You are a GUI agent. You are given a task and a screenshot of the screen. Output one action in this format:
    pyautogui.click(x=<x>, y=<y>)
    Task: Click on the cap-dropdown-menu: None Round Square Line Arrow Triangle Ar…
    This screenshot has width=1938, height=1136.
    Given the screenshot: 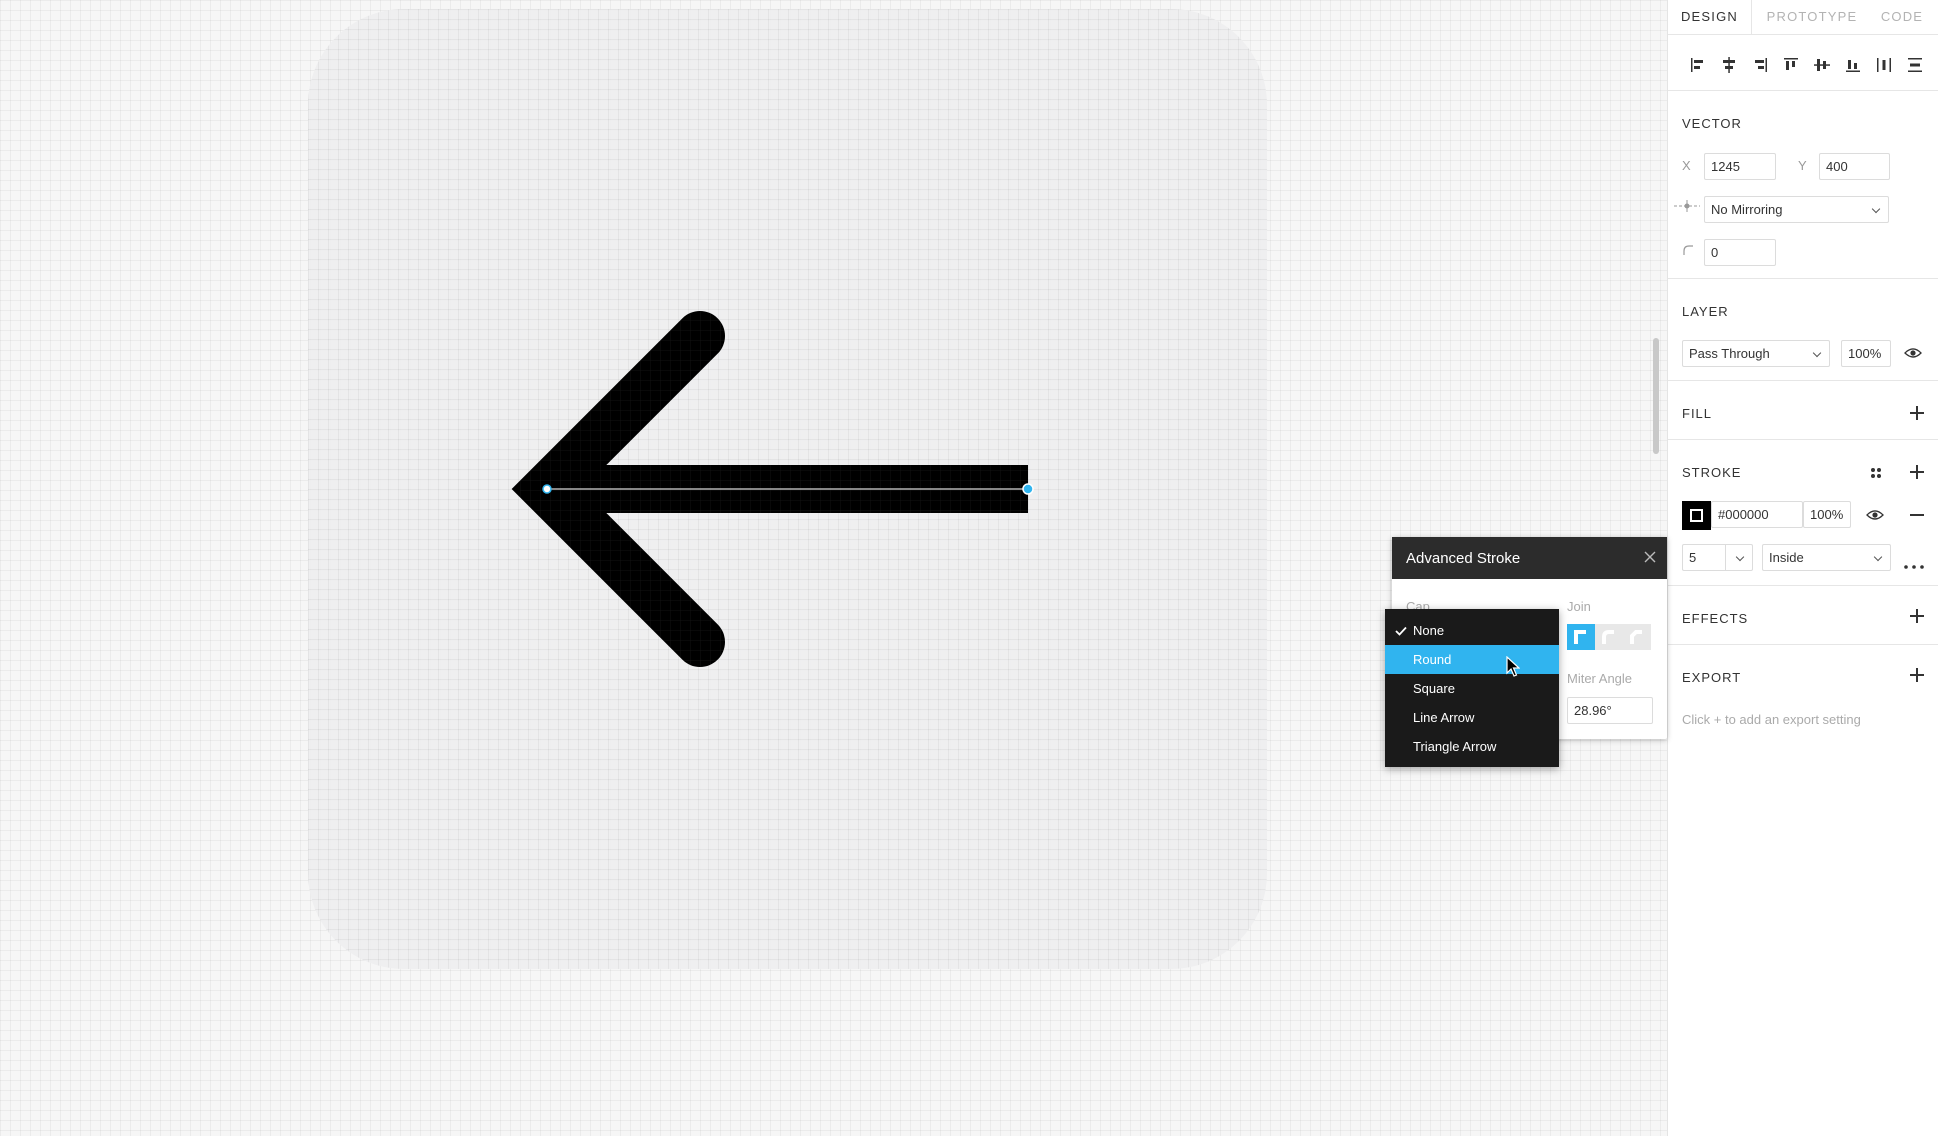 What is the action you would take?
    pyautogui.click(x=1472, y=688)
    